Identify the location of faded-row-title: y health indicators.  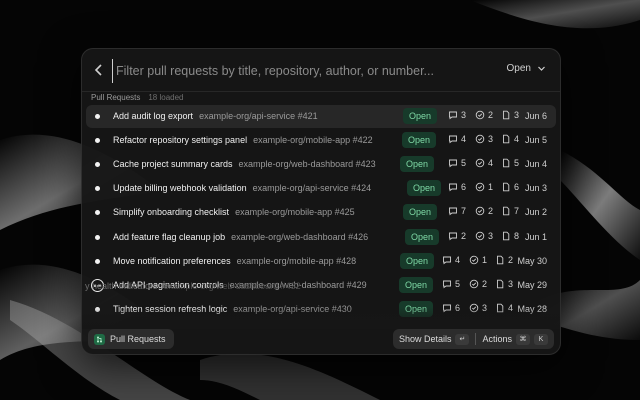
(121, 286).